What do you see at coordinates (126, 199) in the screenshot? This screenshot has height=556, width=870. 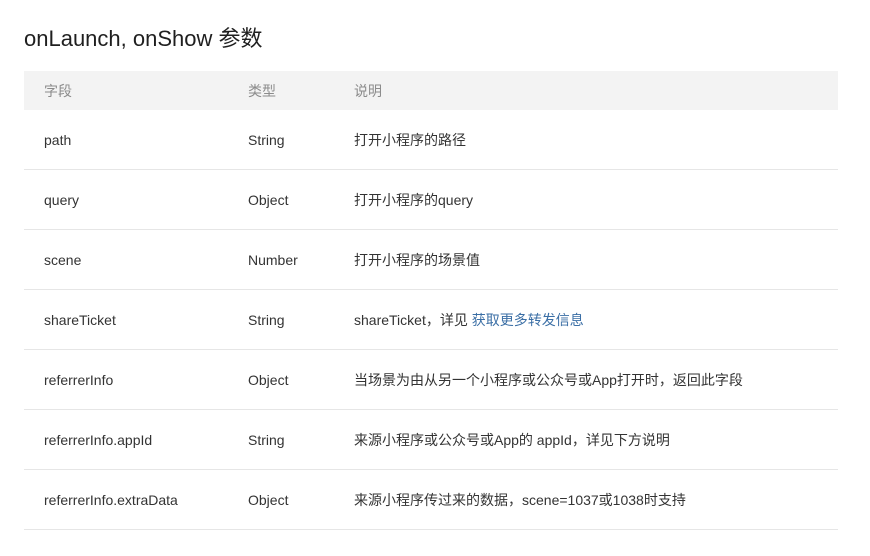 I see `cell-field: query` at bounding box center [126, 199].